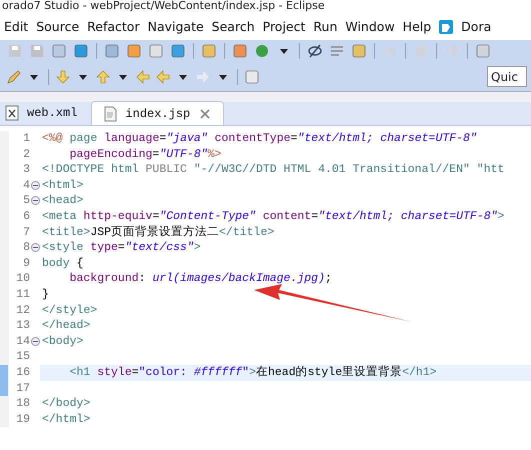  What do you see at coordinates (507, 76) in the screenshot?
I see `quick-access-field: Quic` at bounding box center [507, 76].